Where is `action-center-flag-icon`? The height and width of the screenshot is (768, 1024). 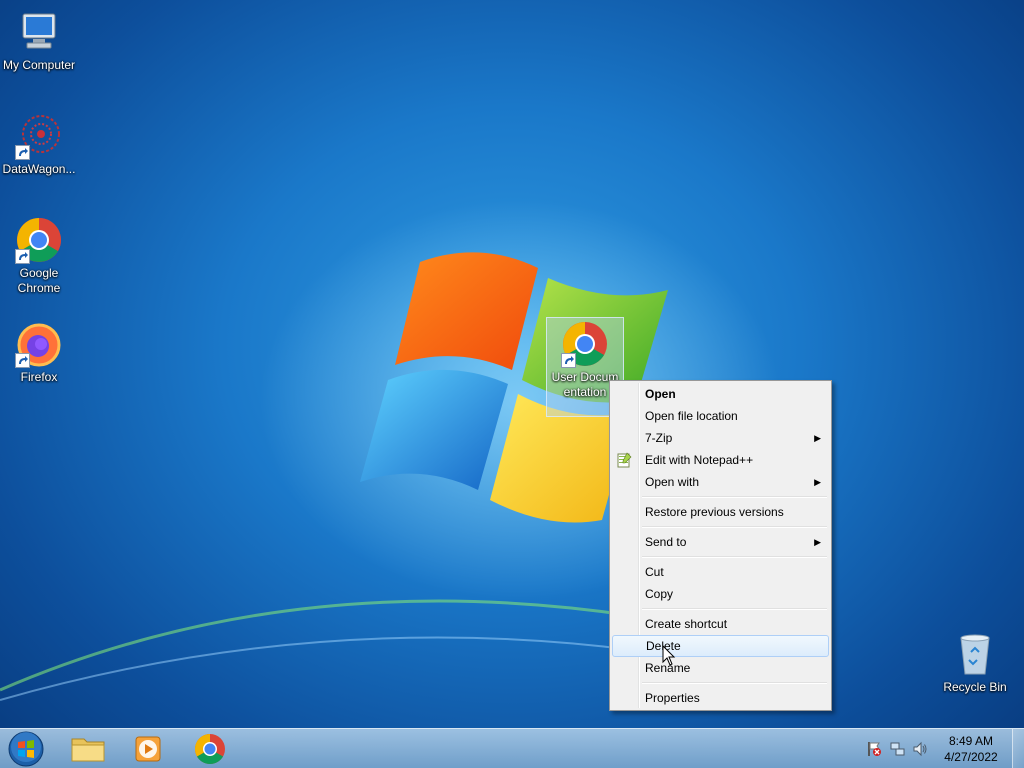 action-center-flag-icon is located at coordinates (874, 749).